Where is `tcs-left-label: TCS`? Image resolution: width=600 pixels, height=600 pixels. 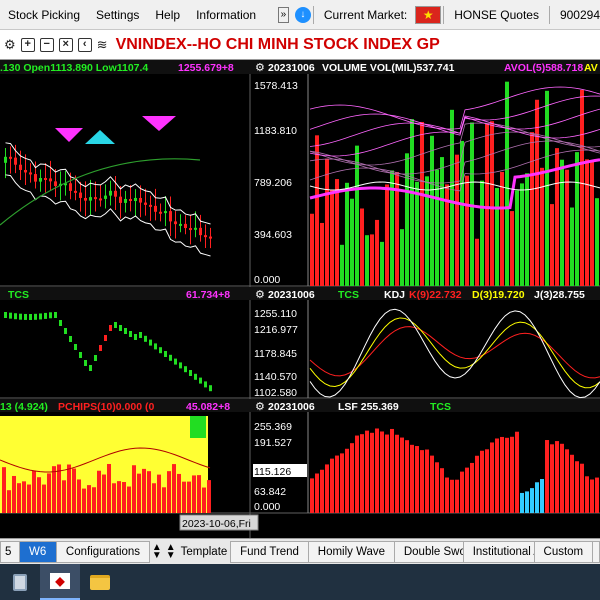
tcs-left-label: TCS is located at coordinates (18, 295).